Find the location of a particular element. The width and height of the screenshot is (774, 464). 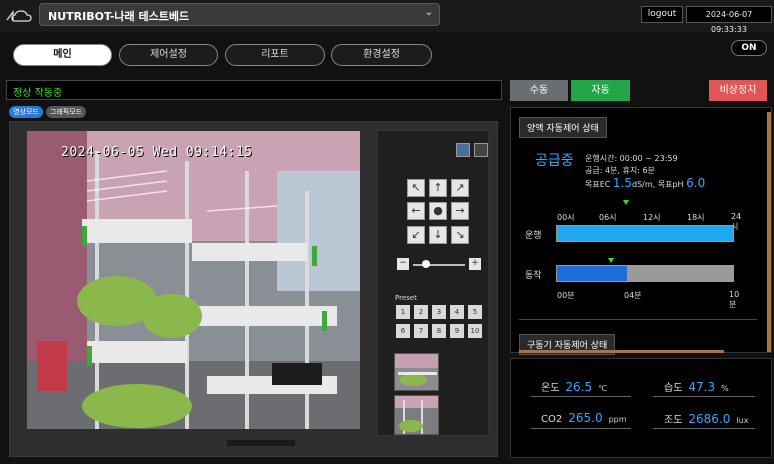

ptz-center-icon: ● is located at coordinates (438, 211).